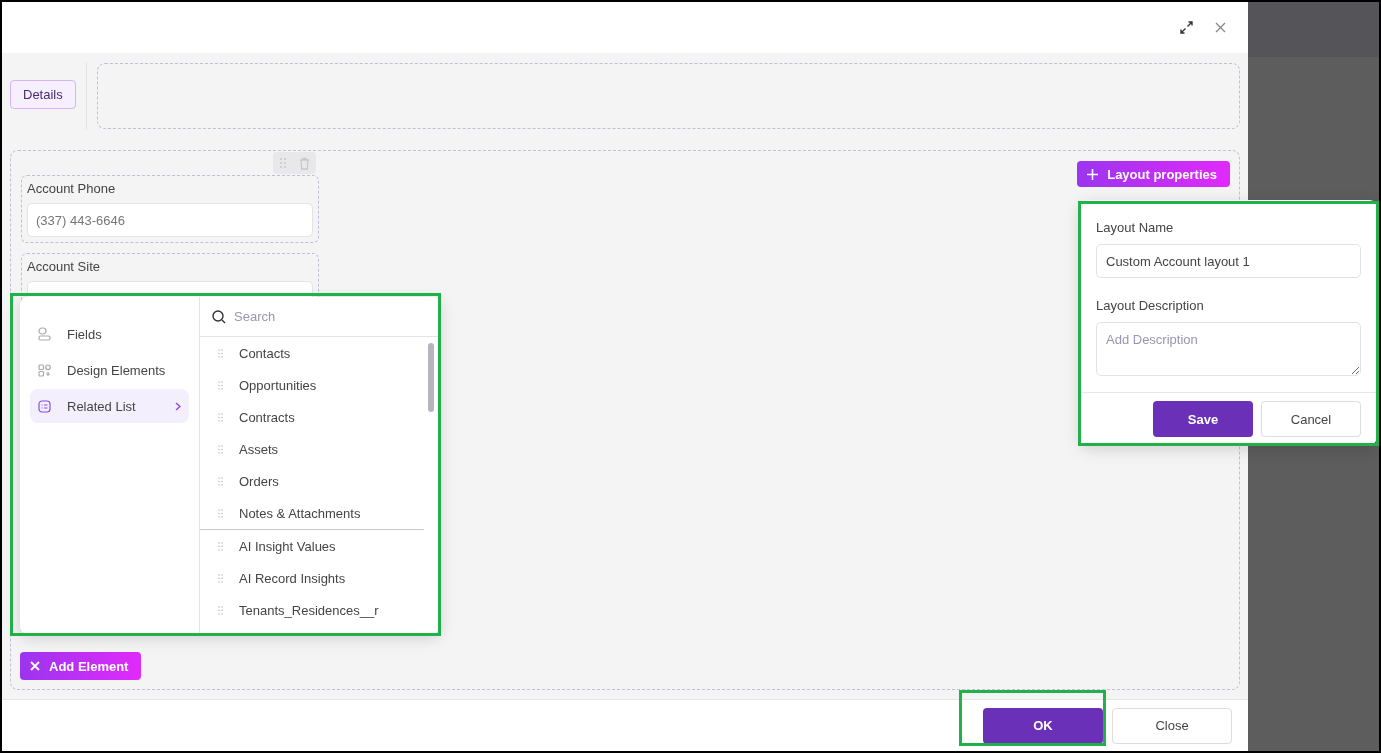  Describe the element at coordinates (312, 385) in the screenshot. I see `object-entry: Opportunities` at that location.